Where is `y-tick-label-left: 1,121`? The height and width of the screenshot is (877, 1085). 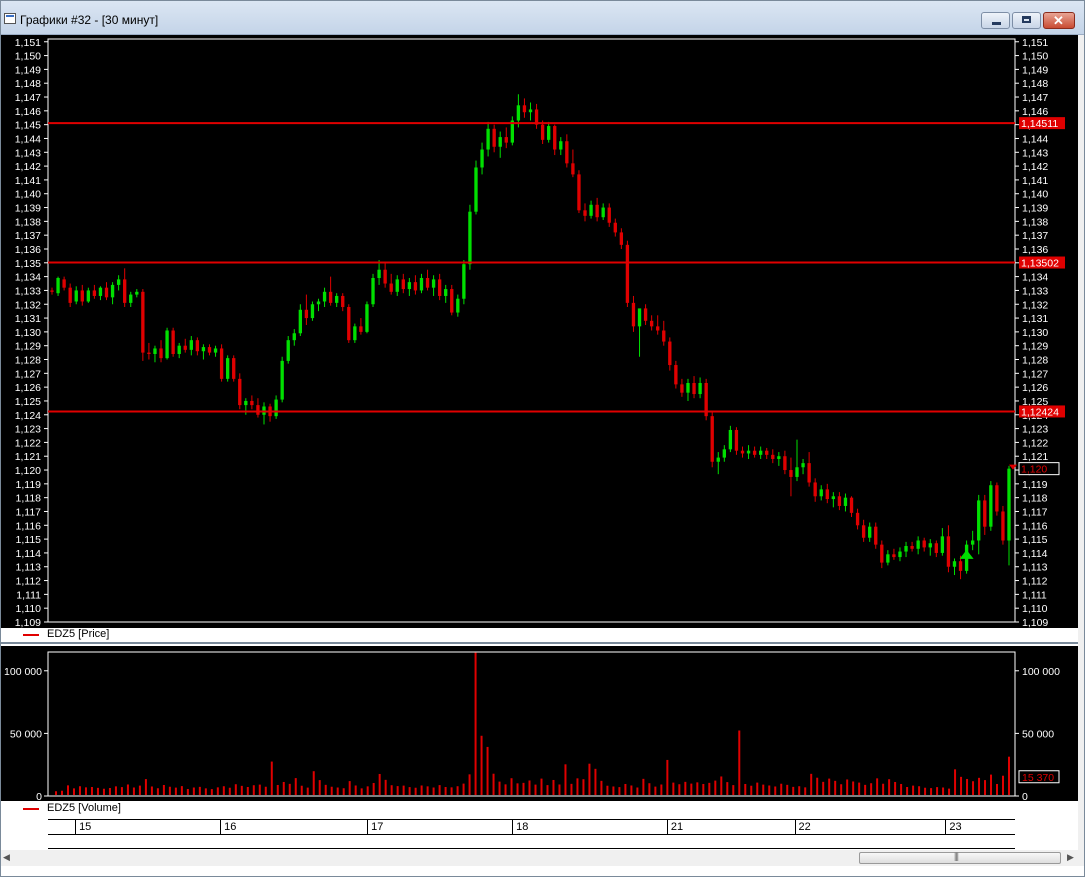 y-tick-label-left: 1,121 is located at coordinates (28, 457).